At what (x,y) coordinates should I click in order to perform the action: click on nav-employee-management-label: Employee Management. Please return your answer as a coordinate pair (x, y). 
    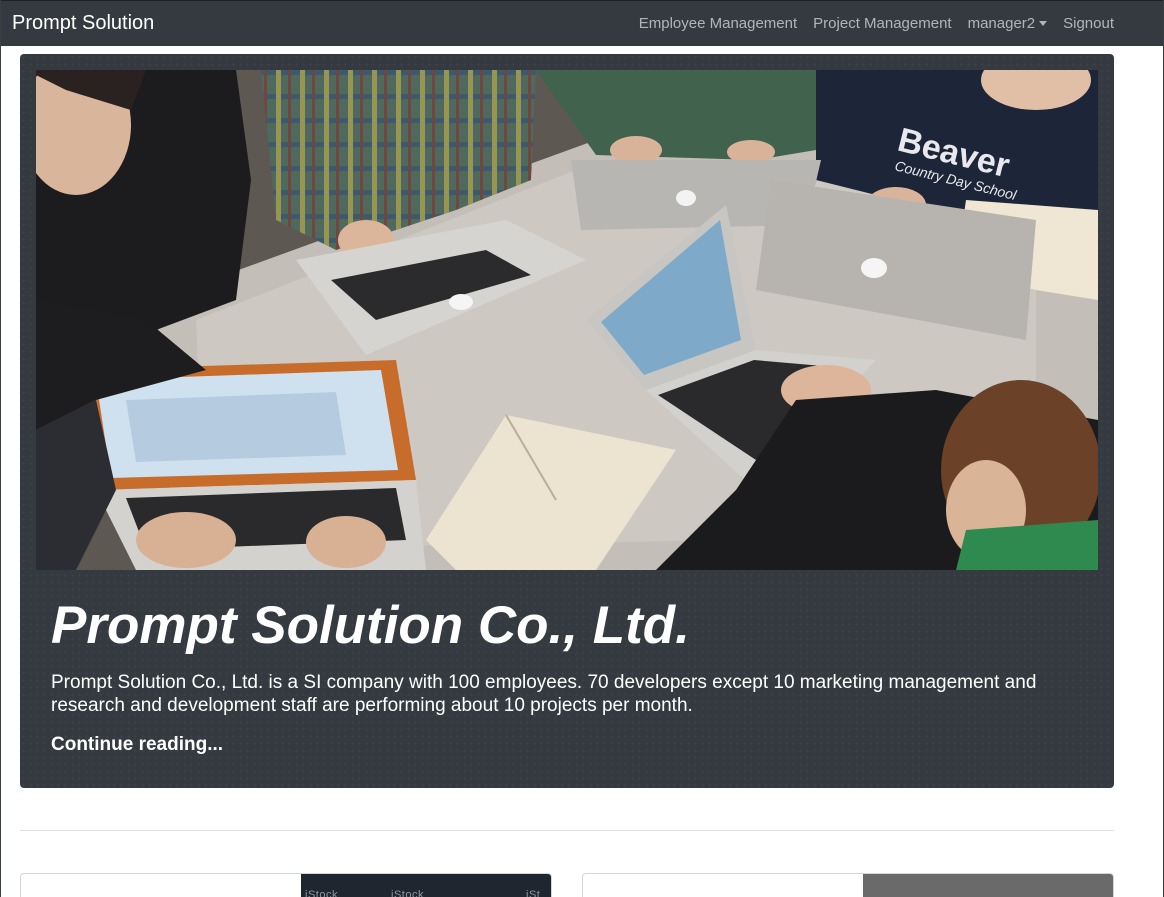
    Looking at the image, I should click on (718, 23).